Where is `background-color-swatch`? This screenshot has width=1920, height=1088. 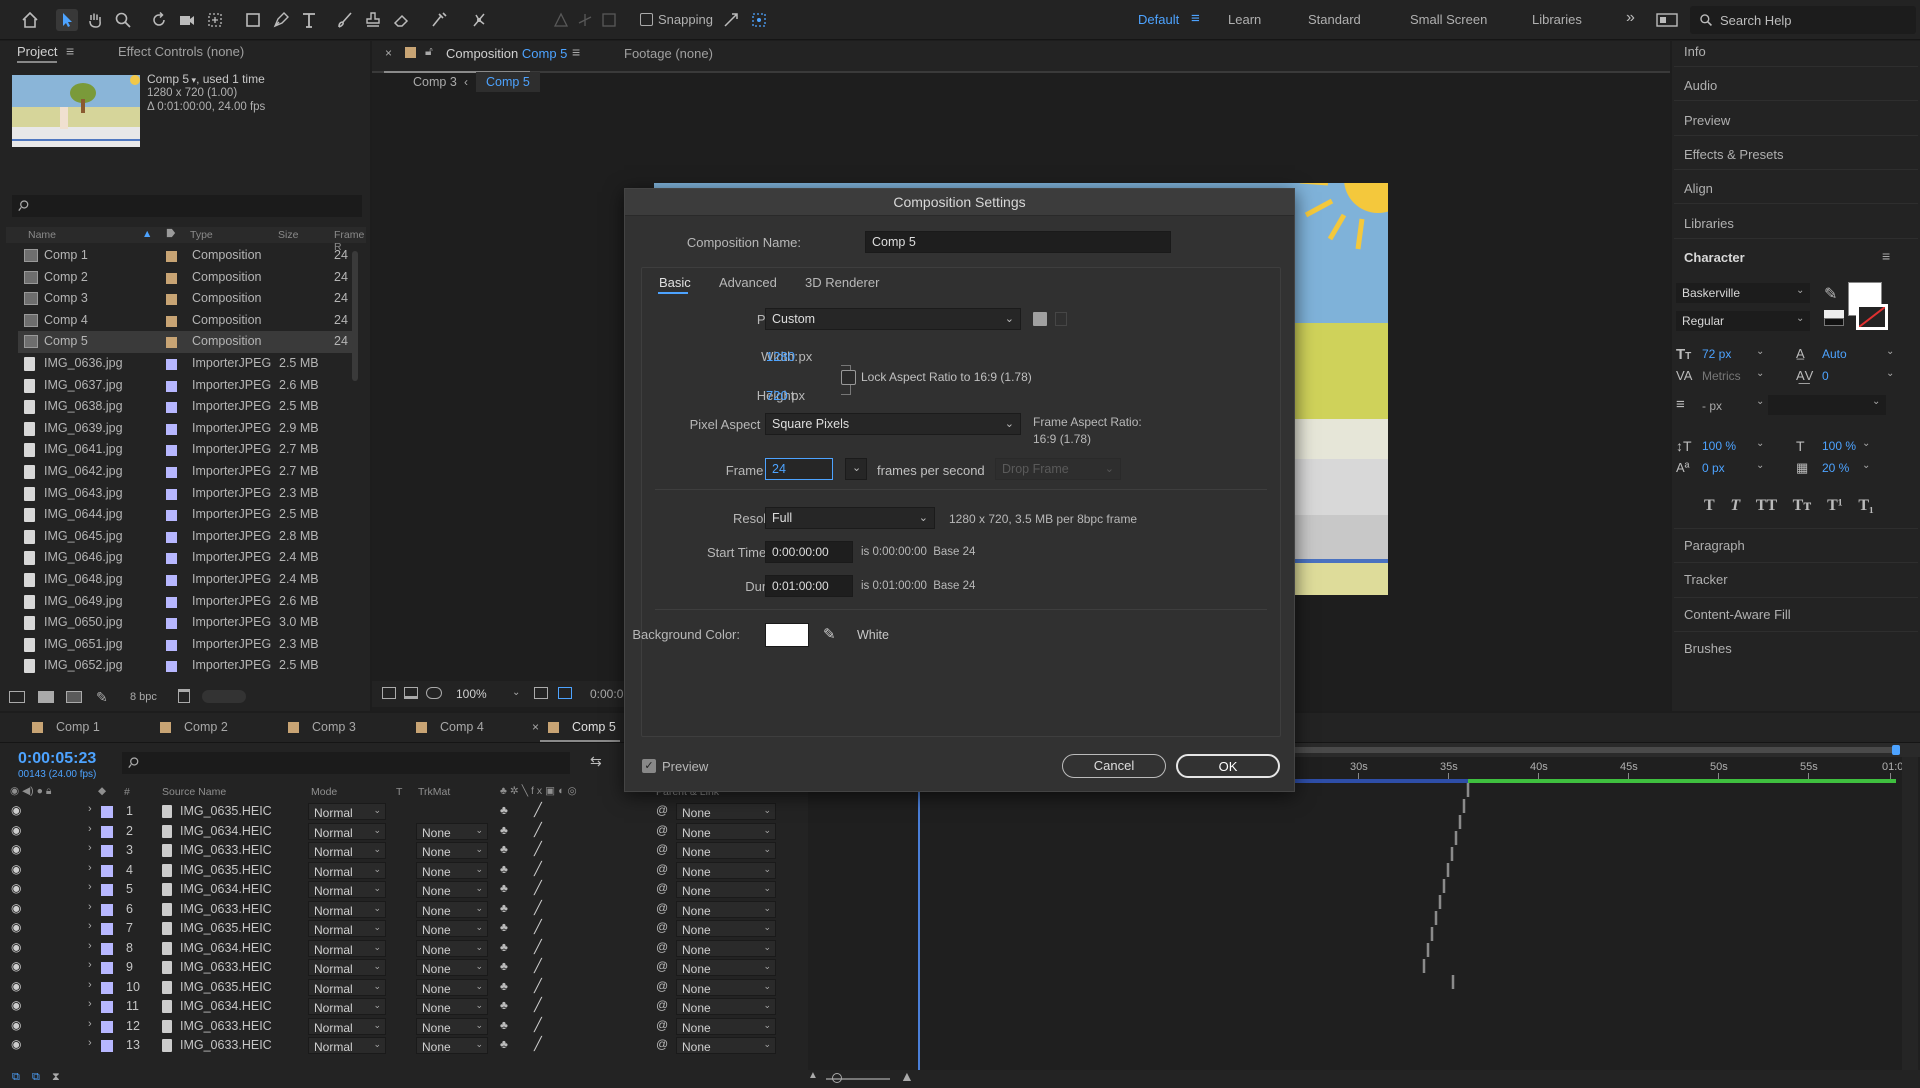
background-color-swatch is located at coordinates (787, 635).